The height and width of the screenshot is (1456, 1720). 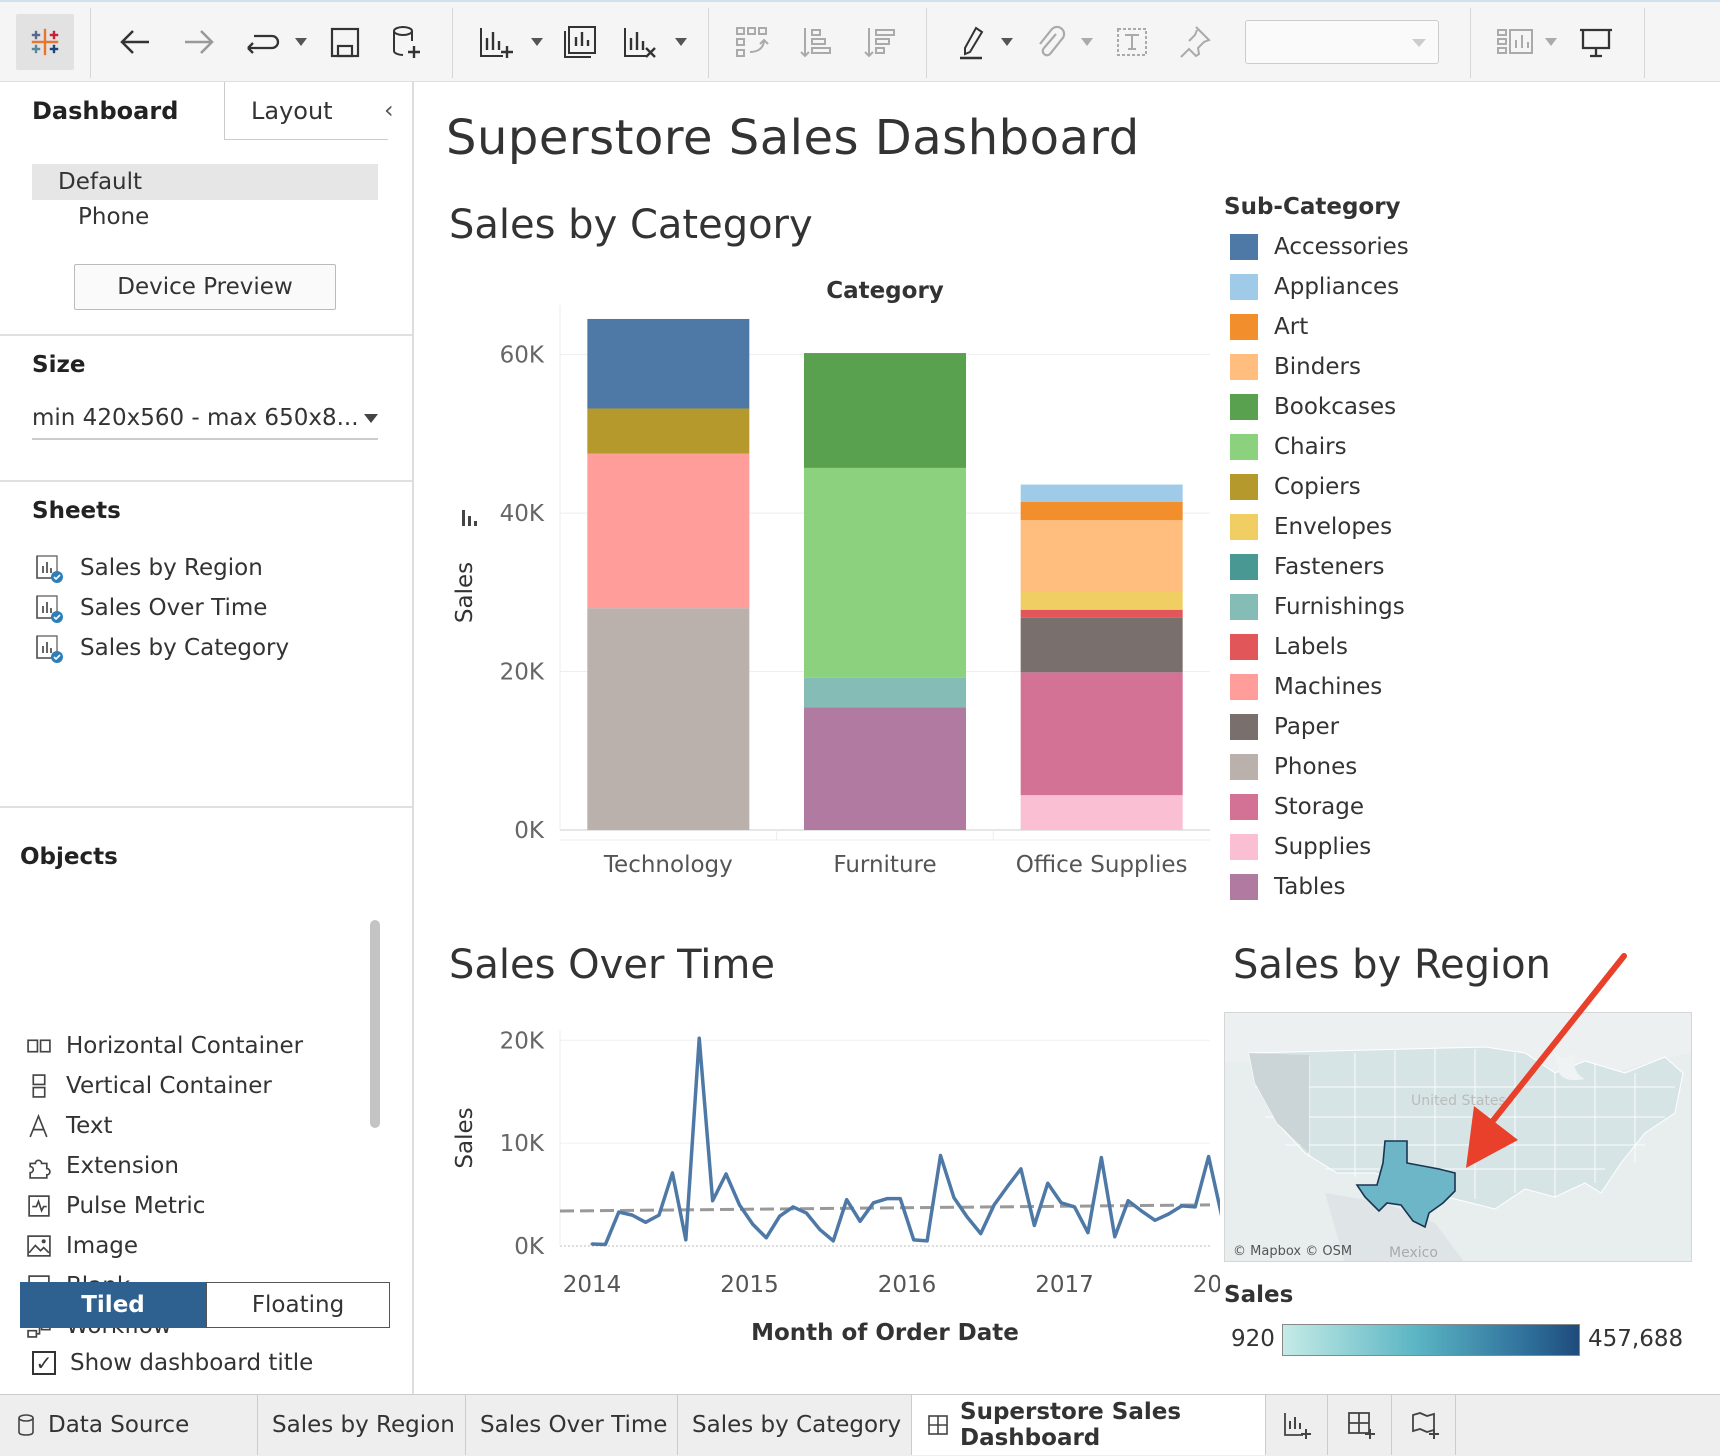 What do you see at coordinates (1342, 42) in the screenshot?
I see `fit-dropdown` at bounding box center [1342, 42].